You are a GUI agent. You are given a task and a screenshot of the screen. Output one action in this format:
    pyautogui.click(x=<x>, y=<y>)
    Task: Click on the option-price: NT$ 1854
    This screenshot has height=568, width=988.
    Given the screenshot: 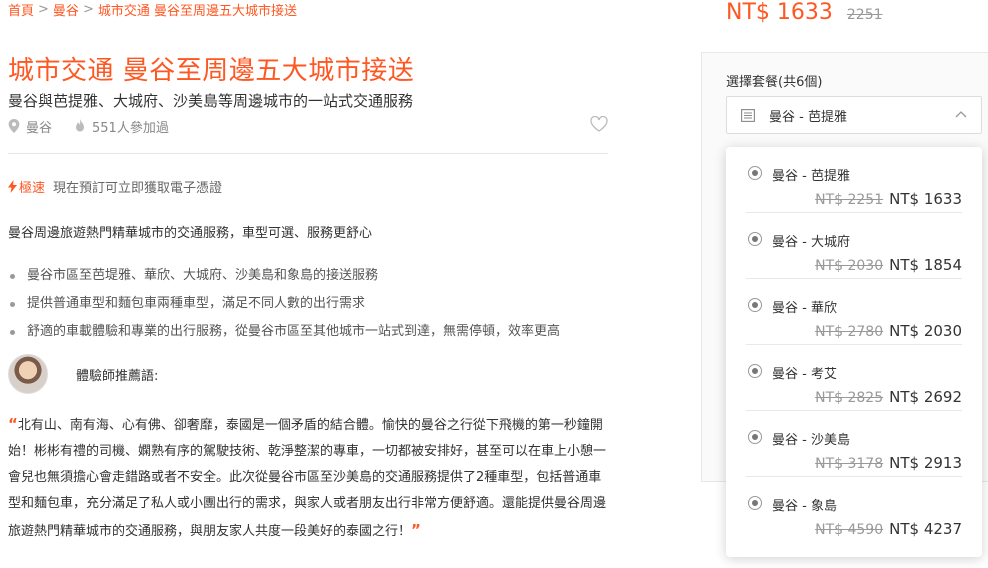 What is the action you would take?
    pyautogui.click(x=925, y=265)
    